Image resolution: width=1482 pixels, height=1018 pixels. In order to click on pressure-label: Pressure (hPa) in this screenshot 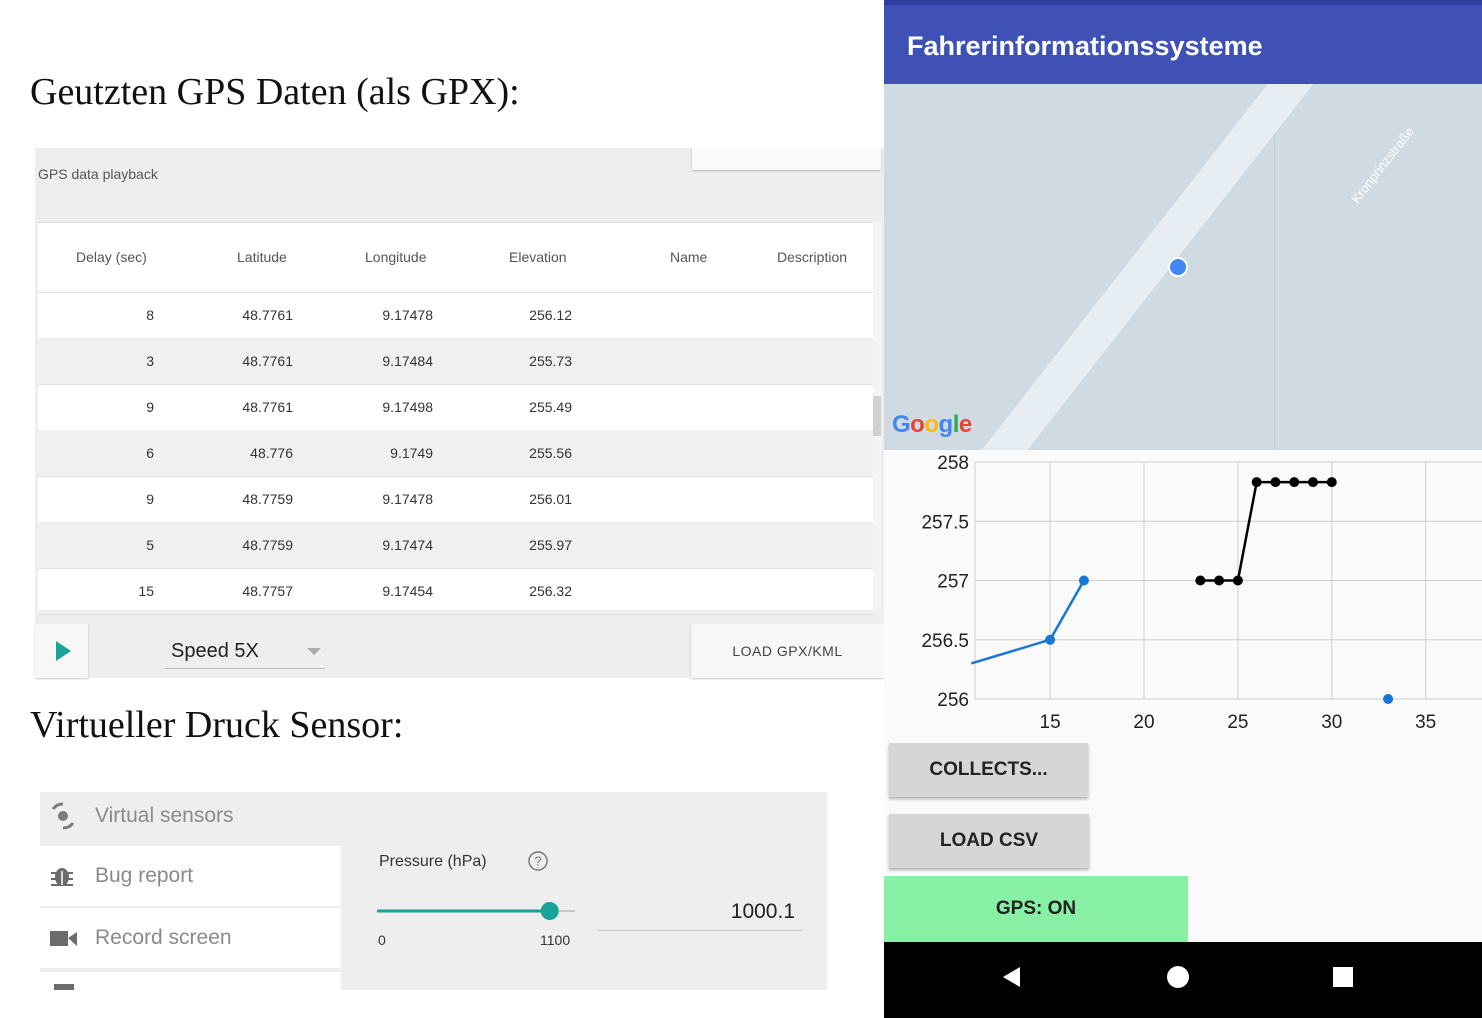, I will do `click(433, 861)`.